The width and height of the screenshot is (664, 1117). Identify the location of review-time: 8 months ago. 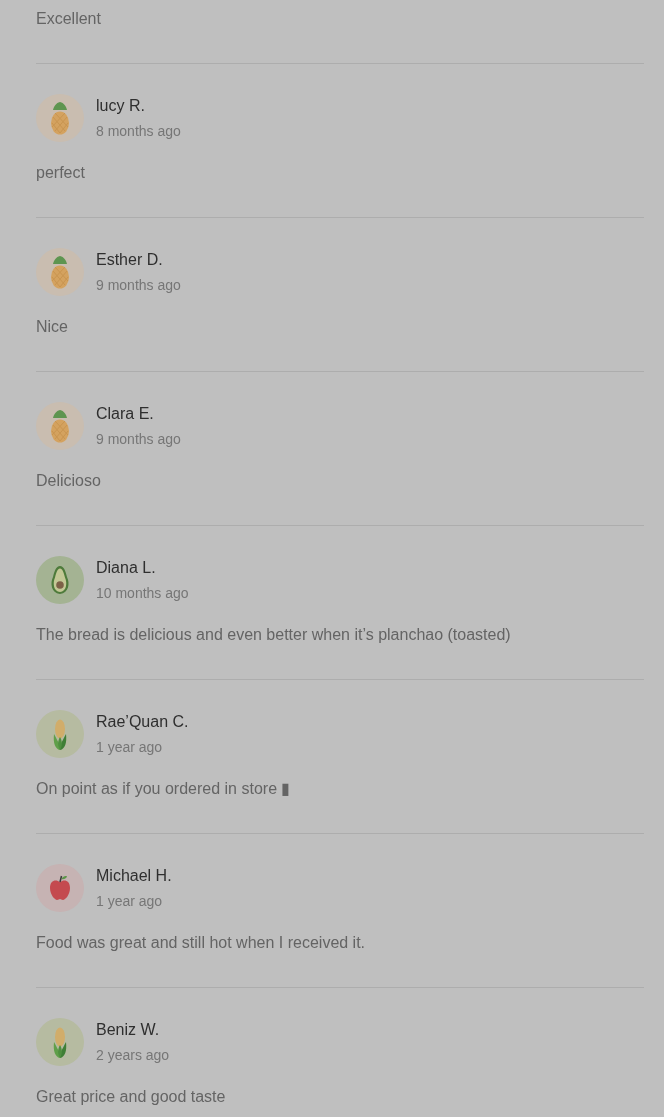
(138, 131).